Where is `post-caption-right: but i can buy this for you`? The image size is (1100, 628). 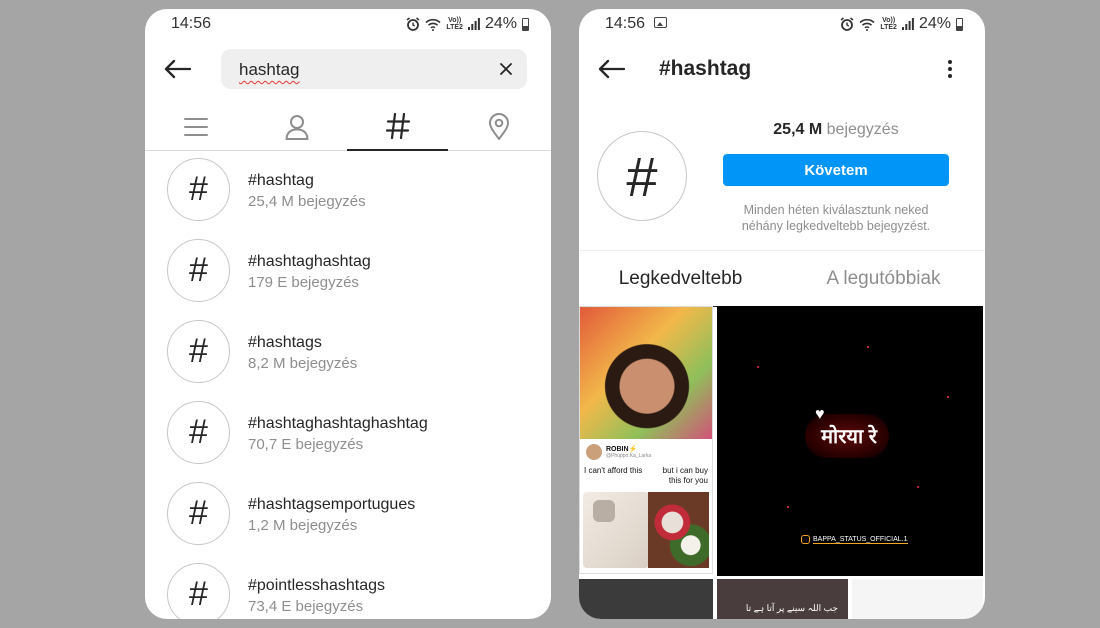
post-caption-right: but i can buy this for you is located at coordinates (685, 475).